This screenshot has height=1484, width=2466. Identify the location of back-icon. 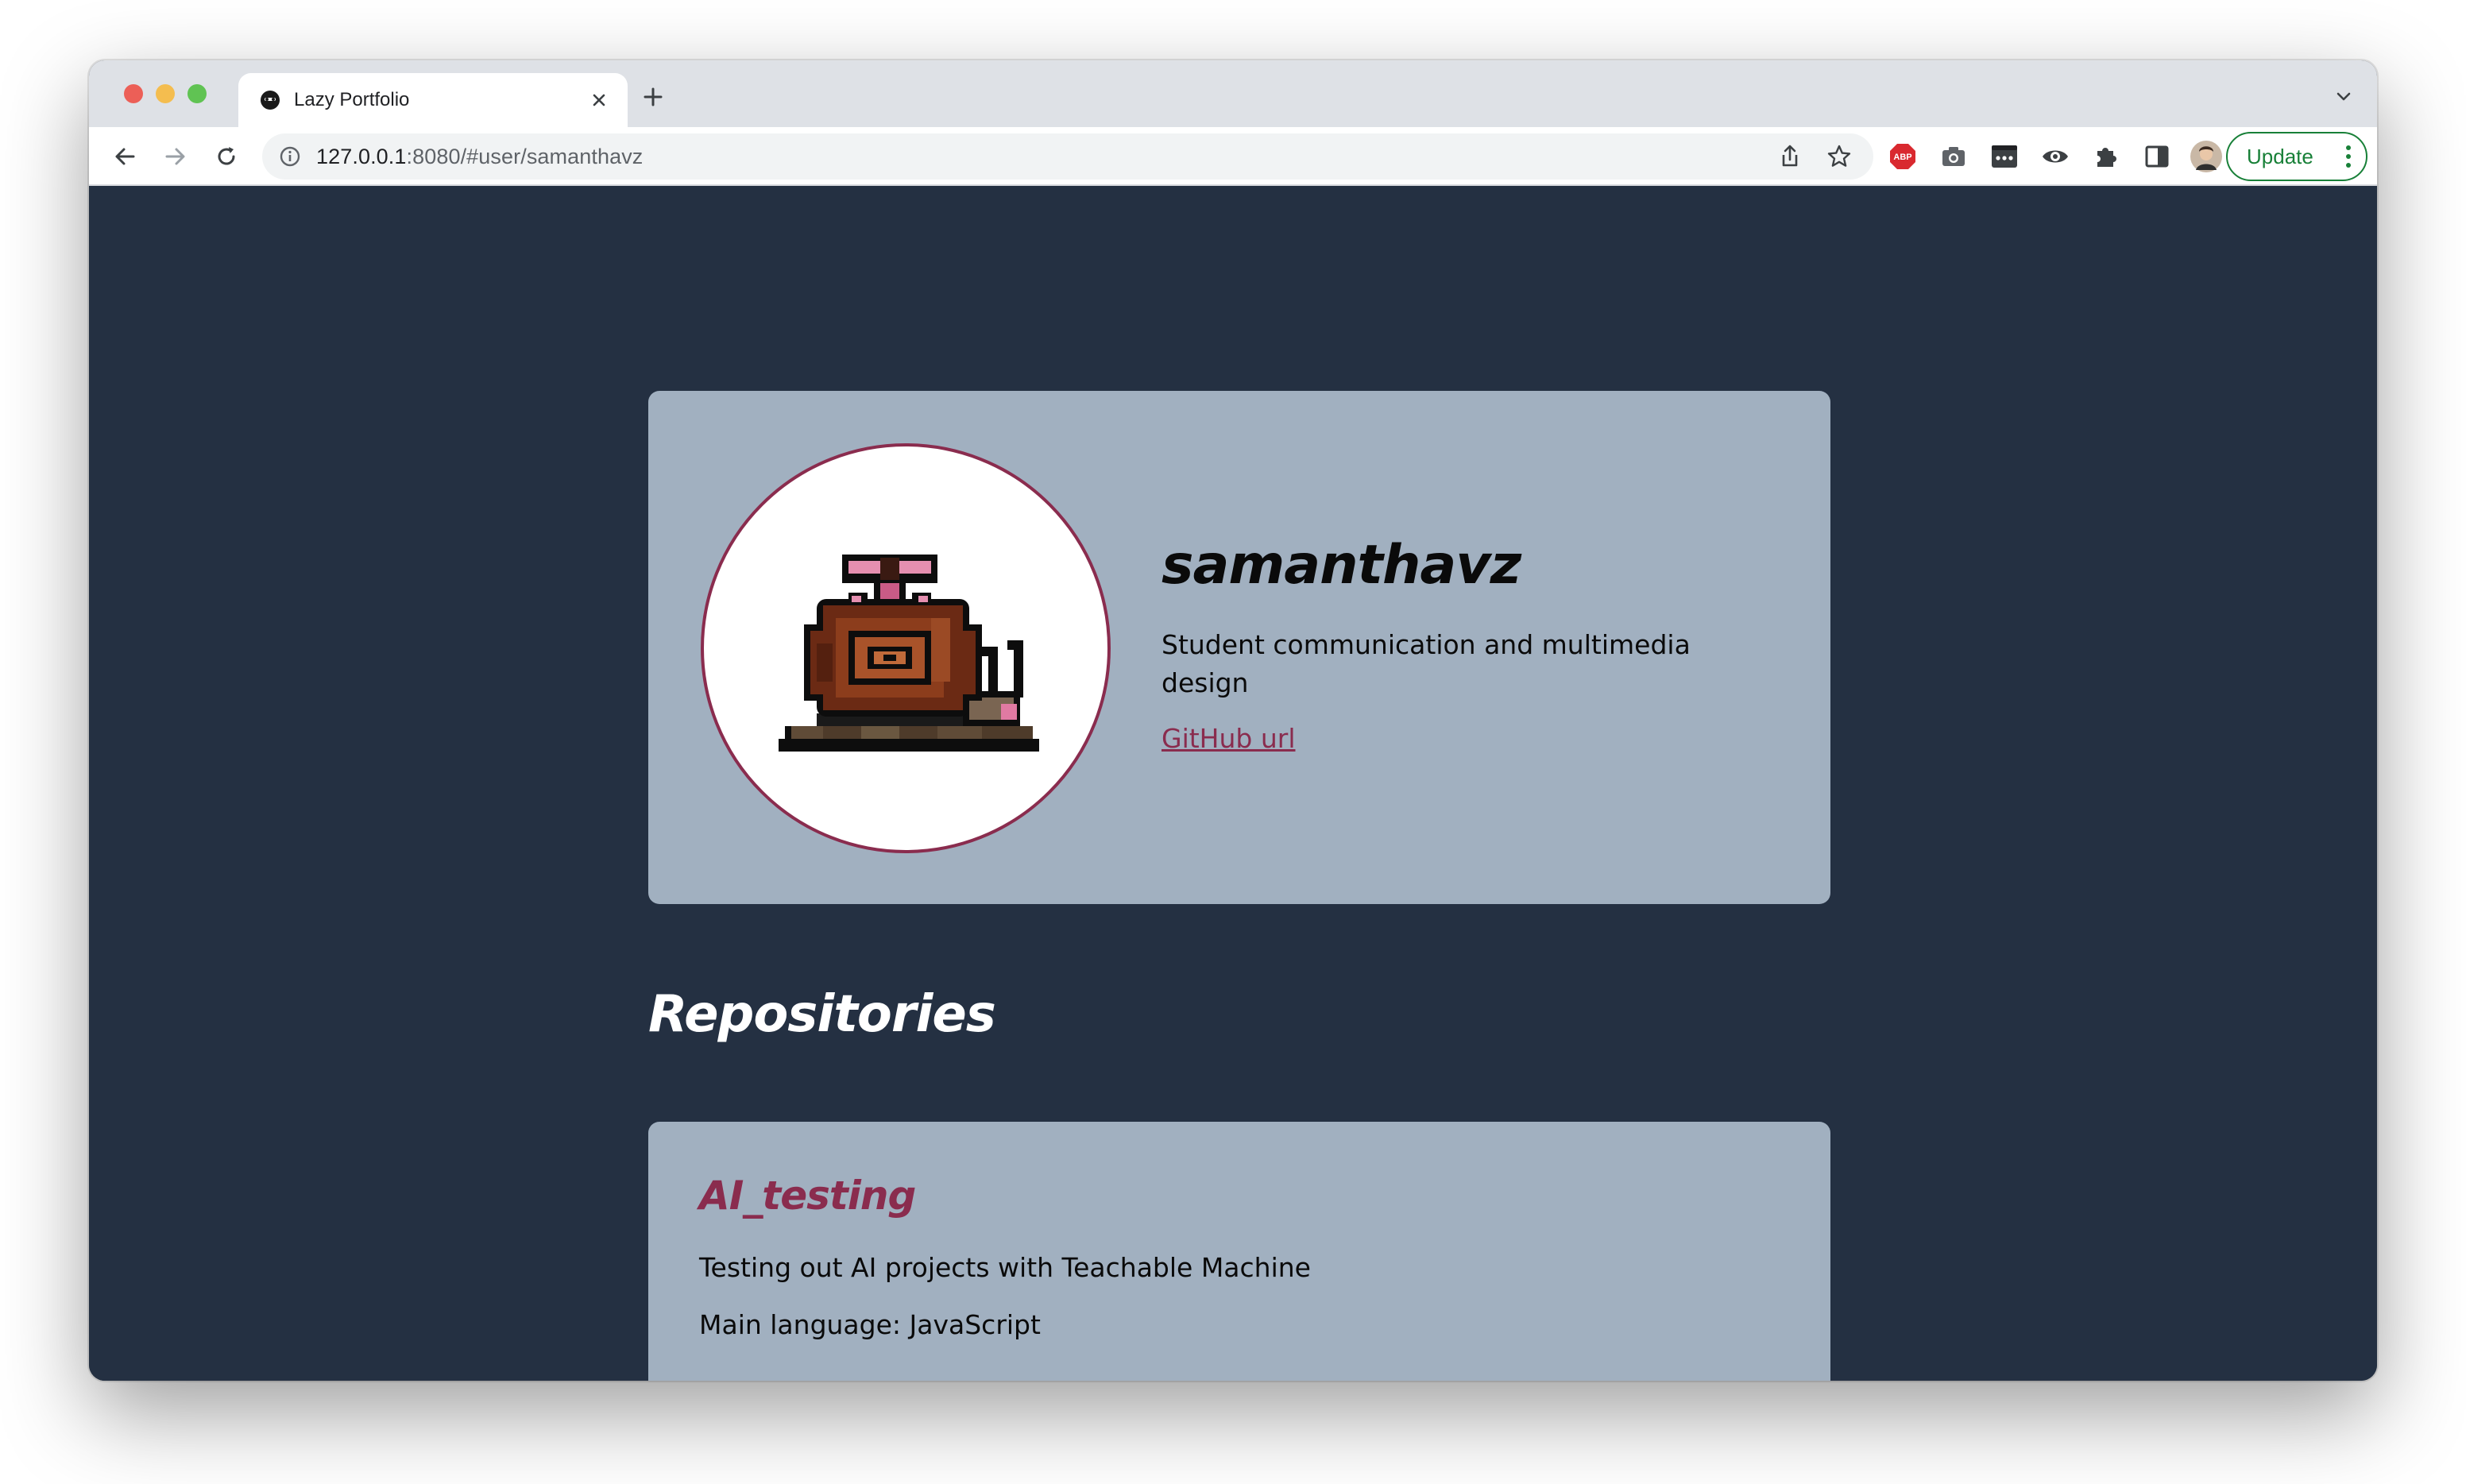
(125, 156).